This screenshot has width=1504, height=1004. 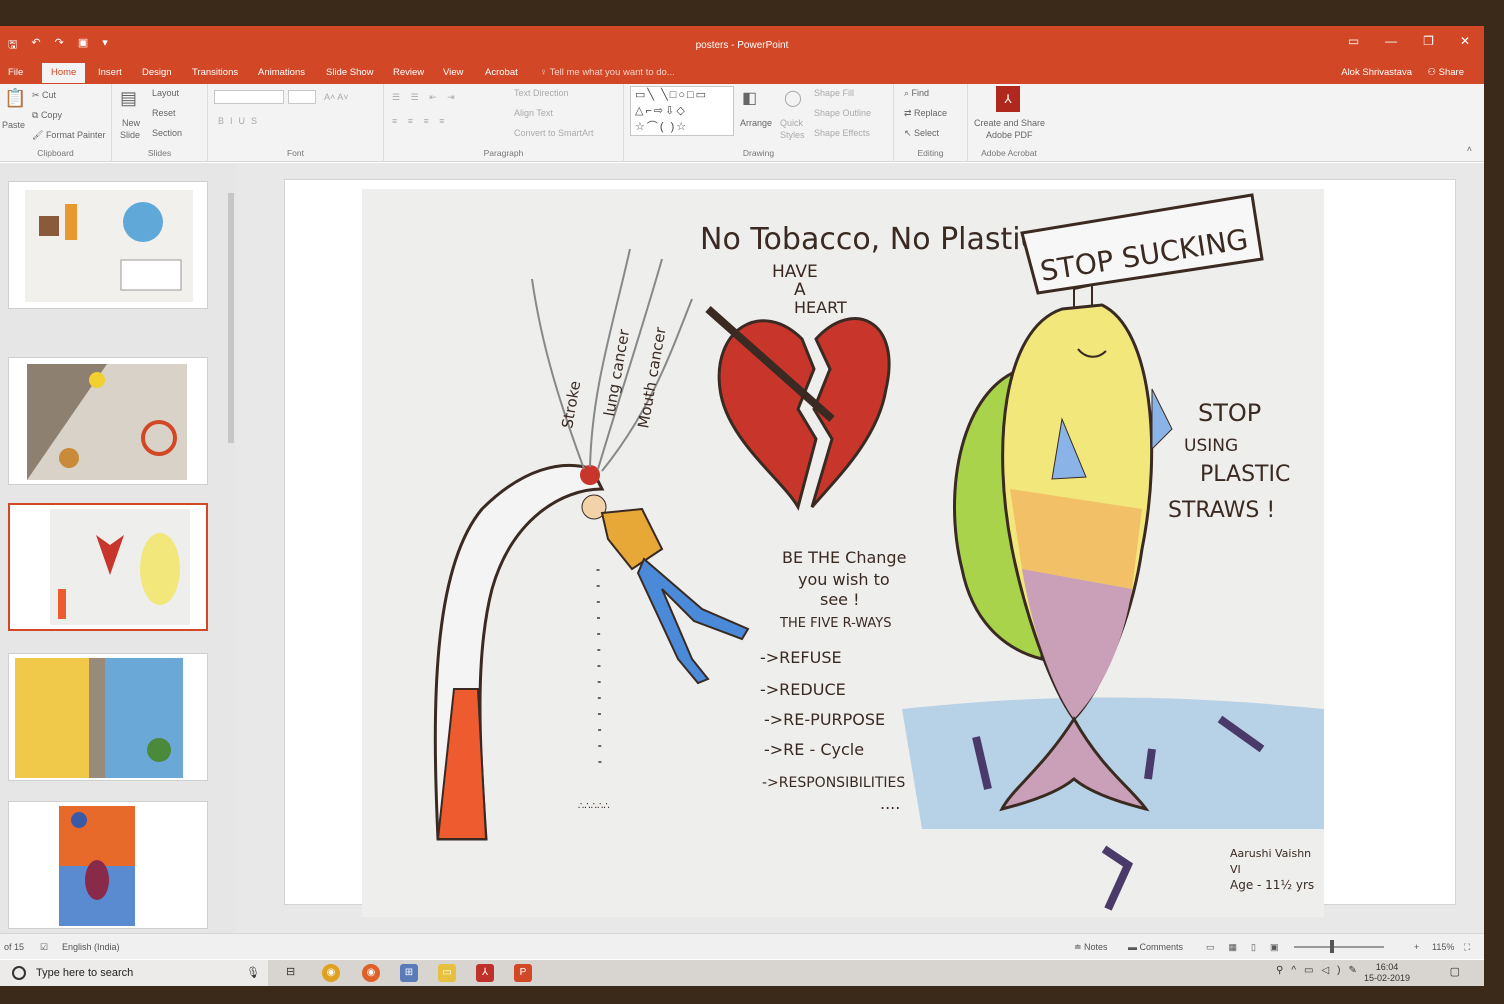 What do you see at coordinates (336, 97) in the screenshot?
I see `font-grow-icon: A˄ A˅` at bounding box center [336, 97].